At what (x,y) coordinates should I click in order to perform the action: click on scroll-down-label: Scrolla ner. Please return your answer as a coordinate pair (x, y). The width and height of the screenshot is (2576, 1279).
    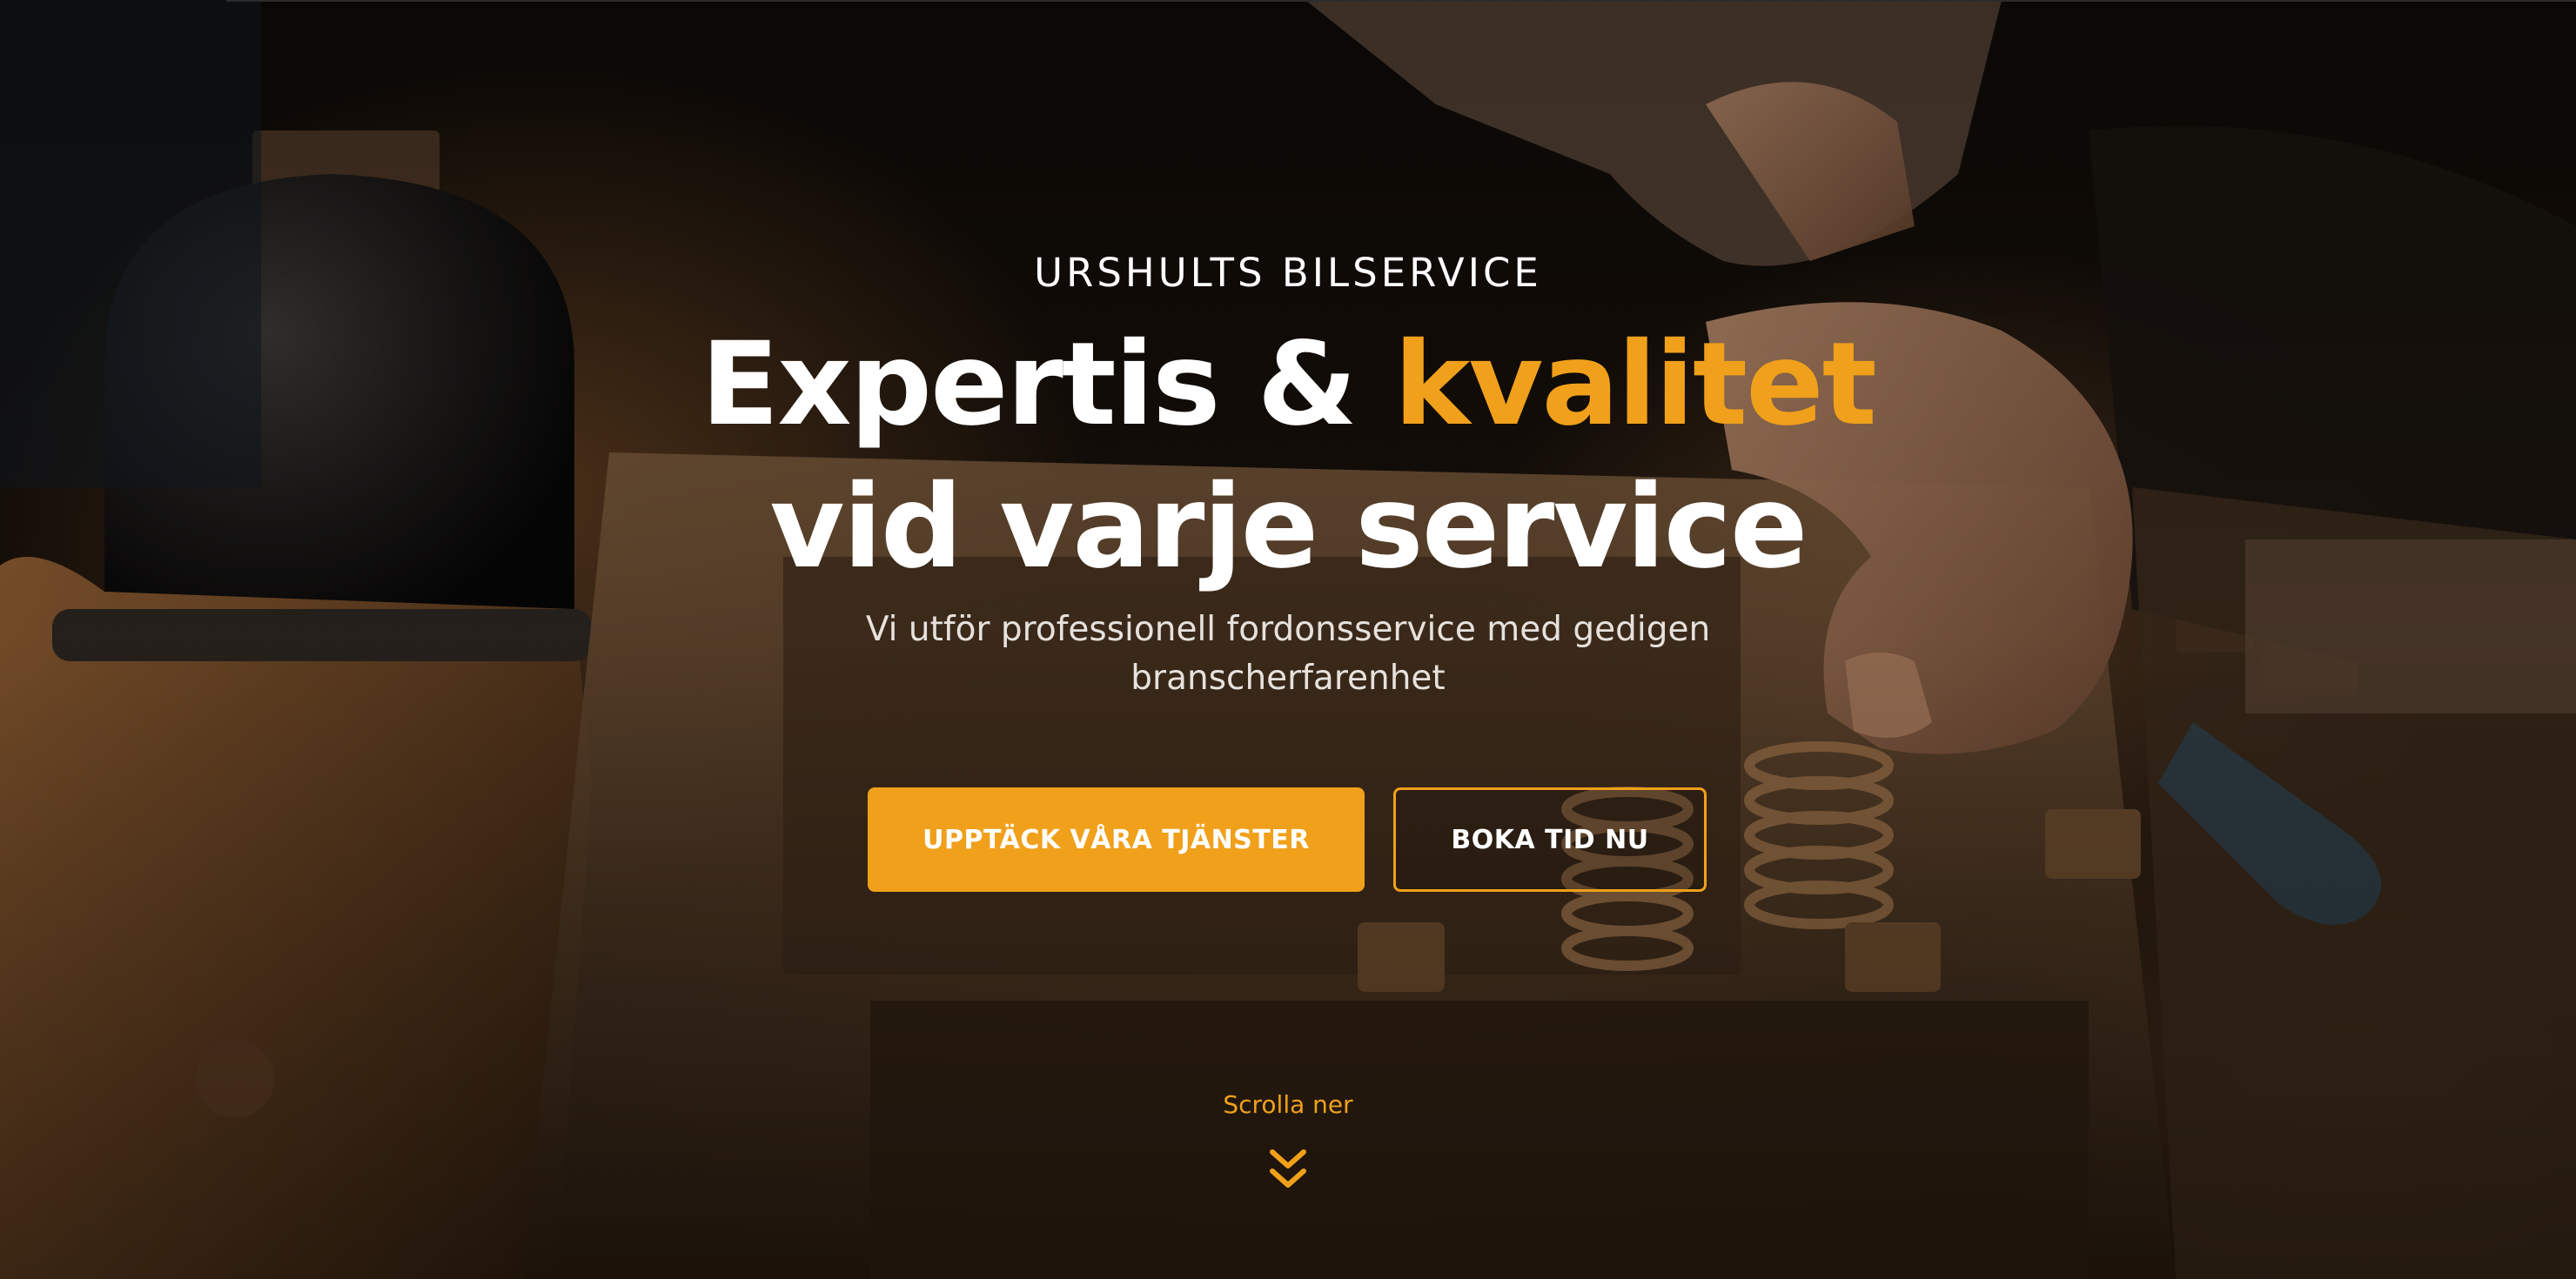
    Looking at the image, I should click on (1288, 1105).